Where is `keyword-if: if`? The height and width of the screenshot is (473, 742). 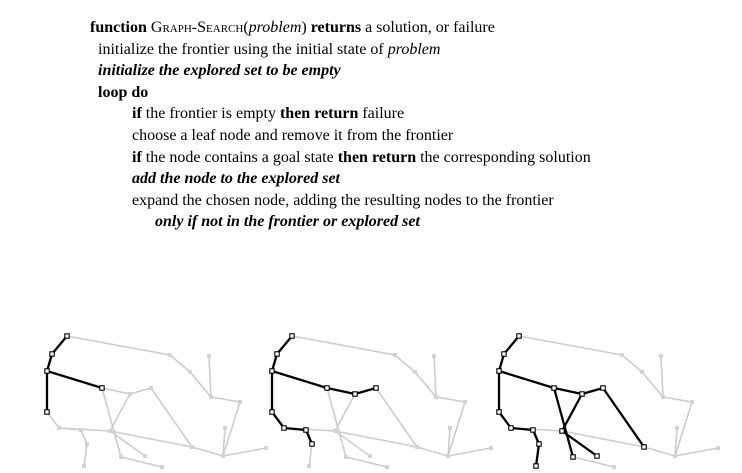 keyword-if: if is located at coordinates (137, 114).